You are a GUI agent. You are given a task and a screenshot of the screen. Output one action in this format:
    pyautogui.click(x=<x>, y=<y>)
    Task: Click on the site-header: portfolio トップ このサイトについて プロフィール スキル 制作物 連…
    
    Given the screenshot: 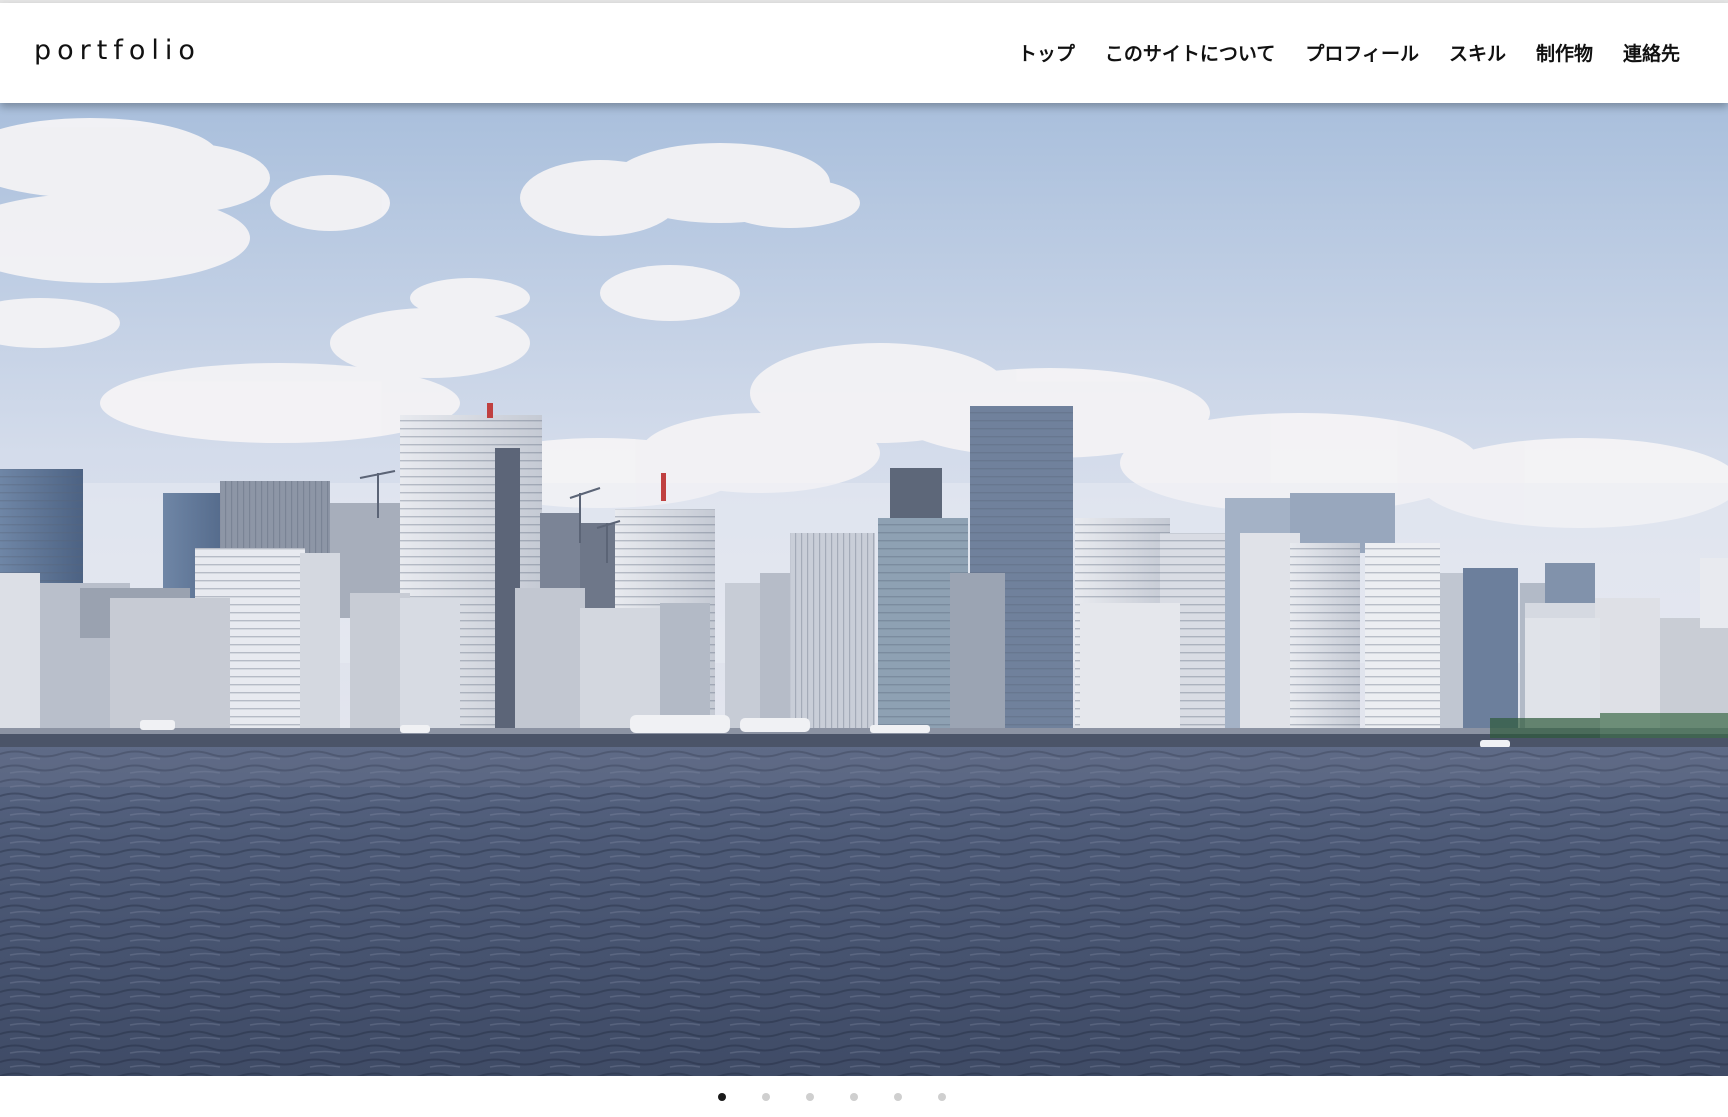 What is the action you would take?
    pyautogui.click(x=864, y=53)
    